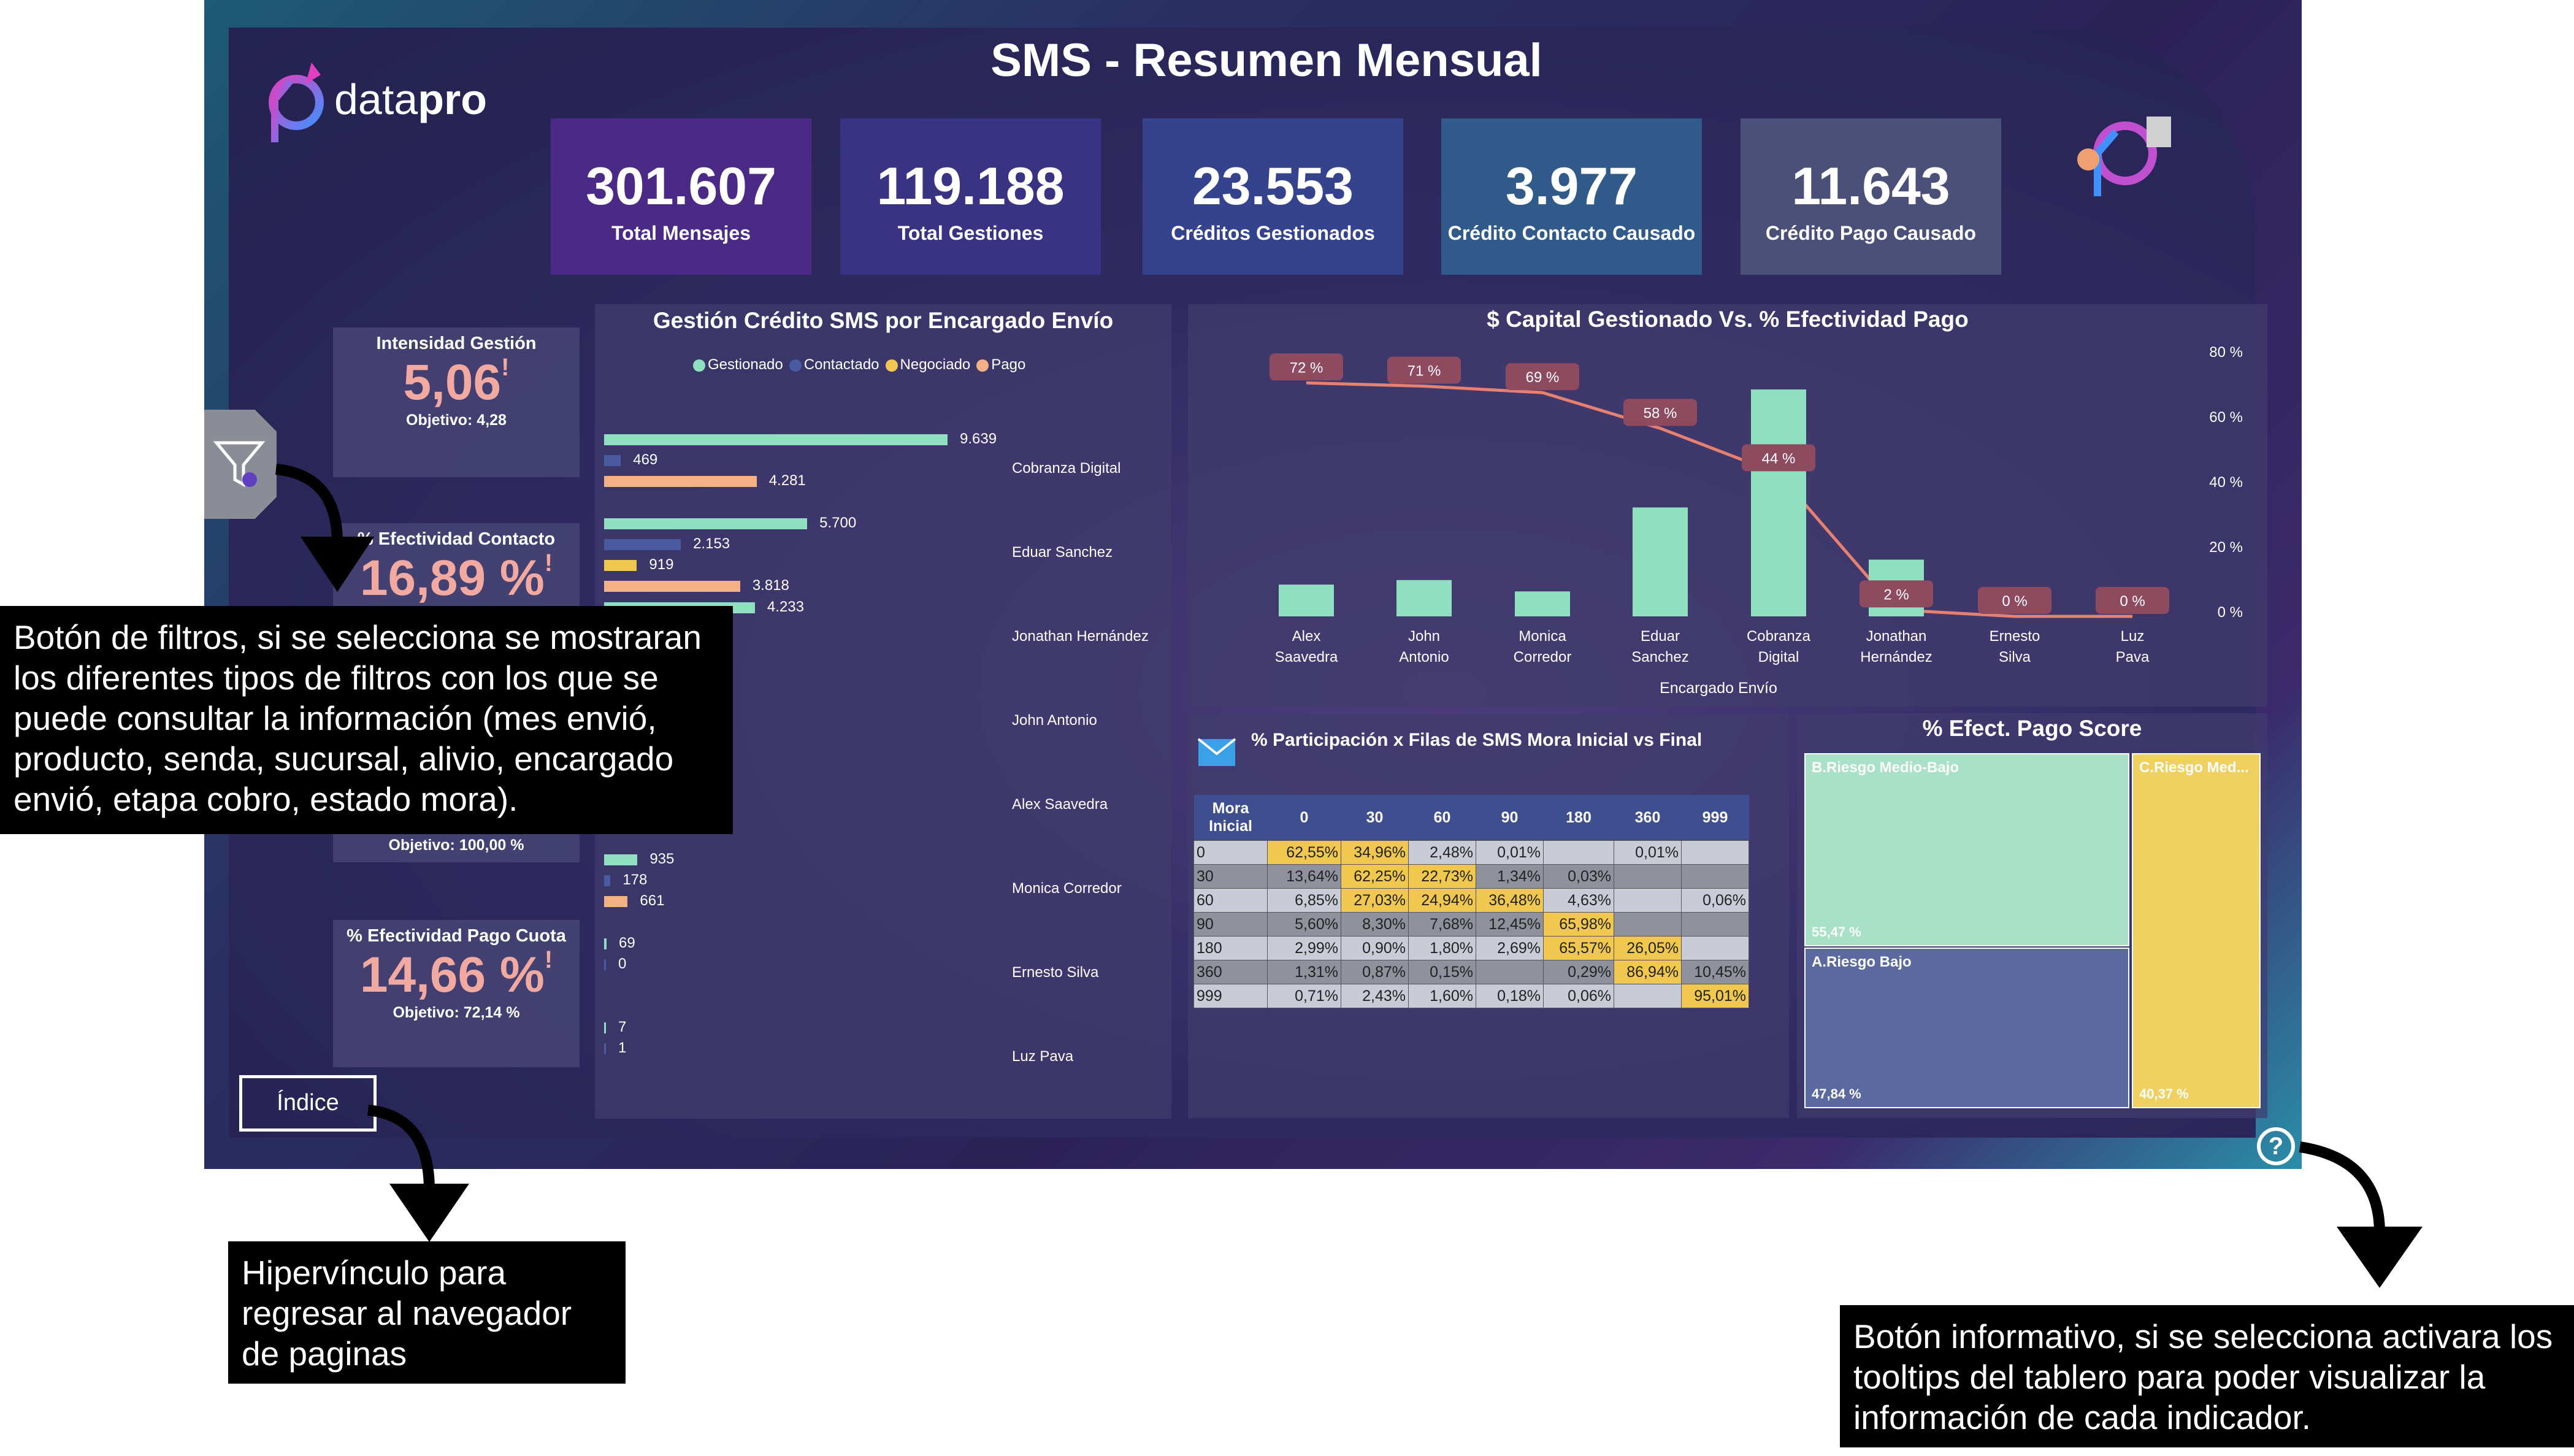  I want to click on help-button: ?, so click(2276, 1146).